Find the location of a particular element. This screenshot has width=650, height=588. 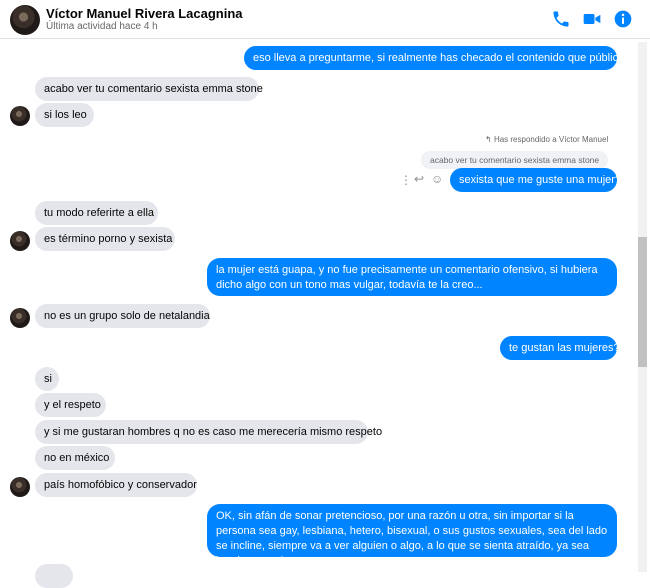

message-incoming: es término porno y sexista is located at coordinates (105, 239).